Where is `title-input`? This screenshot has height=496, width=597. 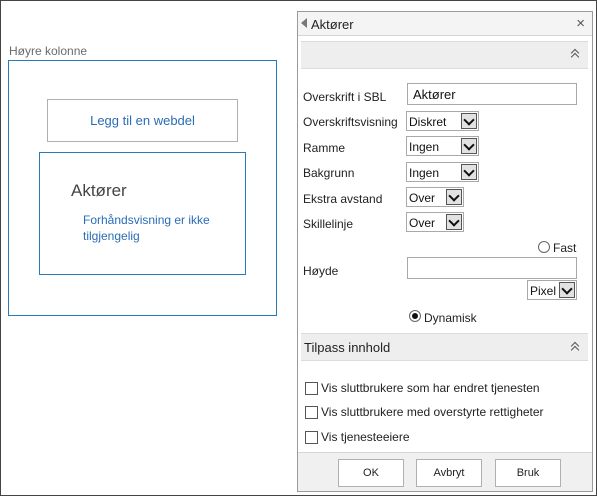 title-input is located at coordinates (492, 94).